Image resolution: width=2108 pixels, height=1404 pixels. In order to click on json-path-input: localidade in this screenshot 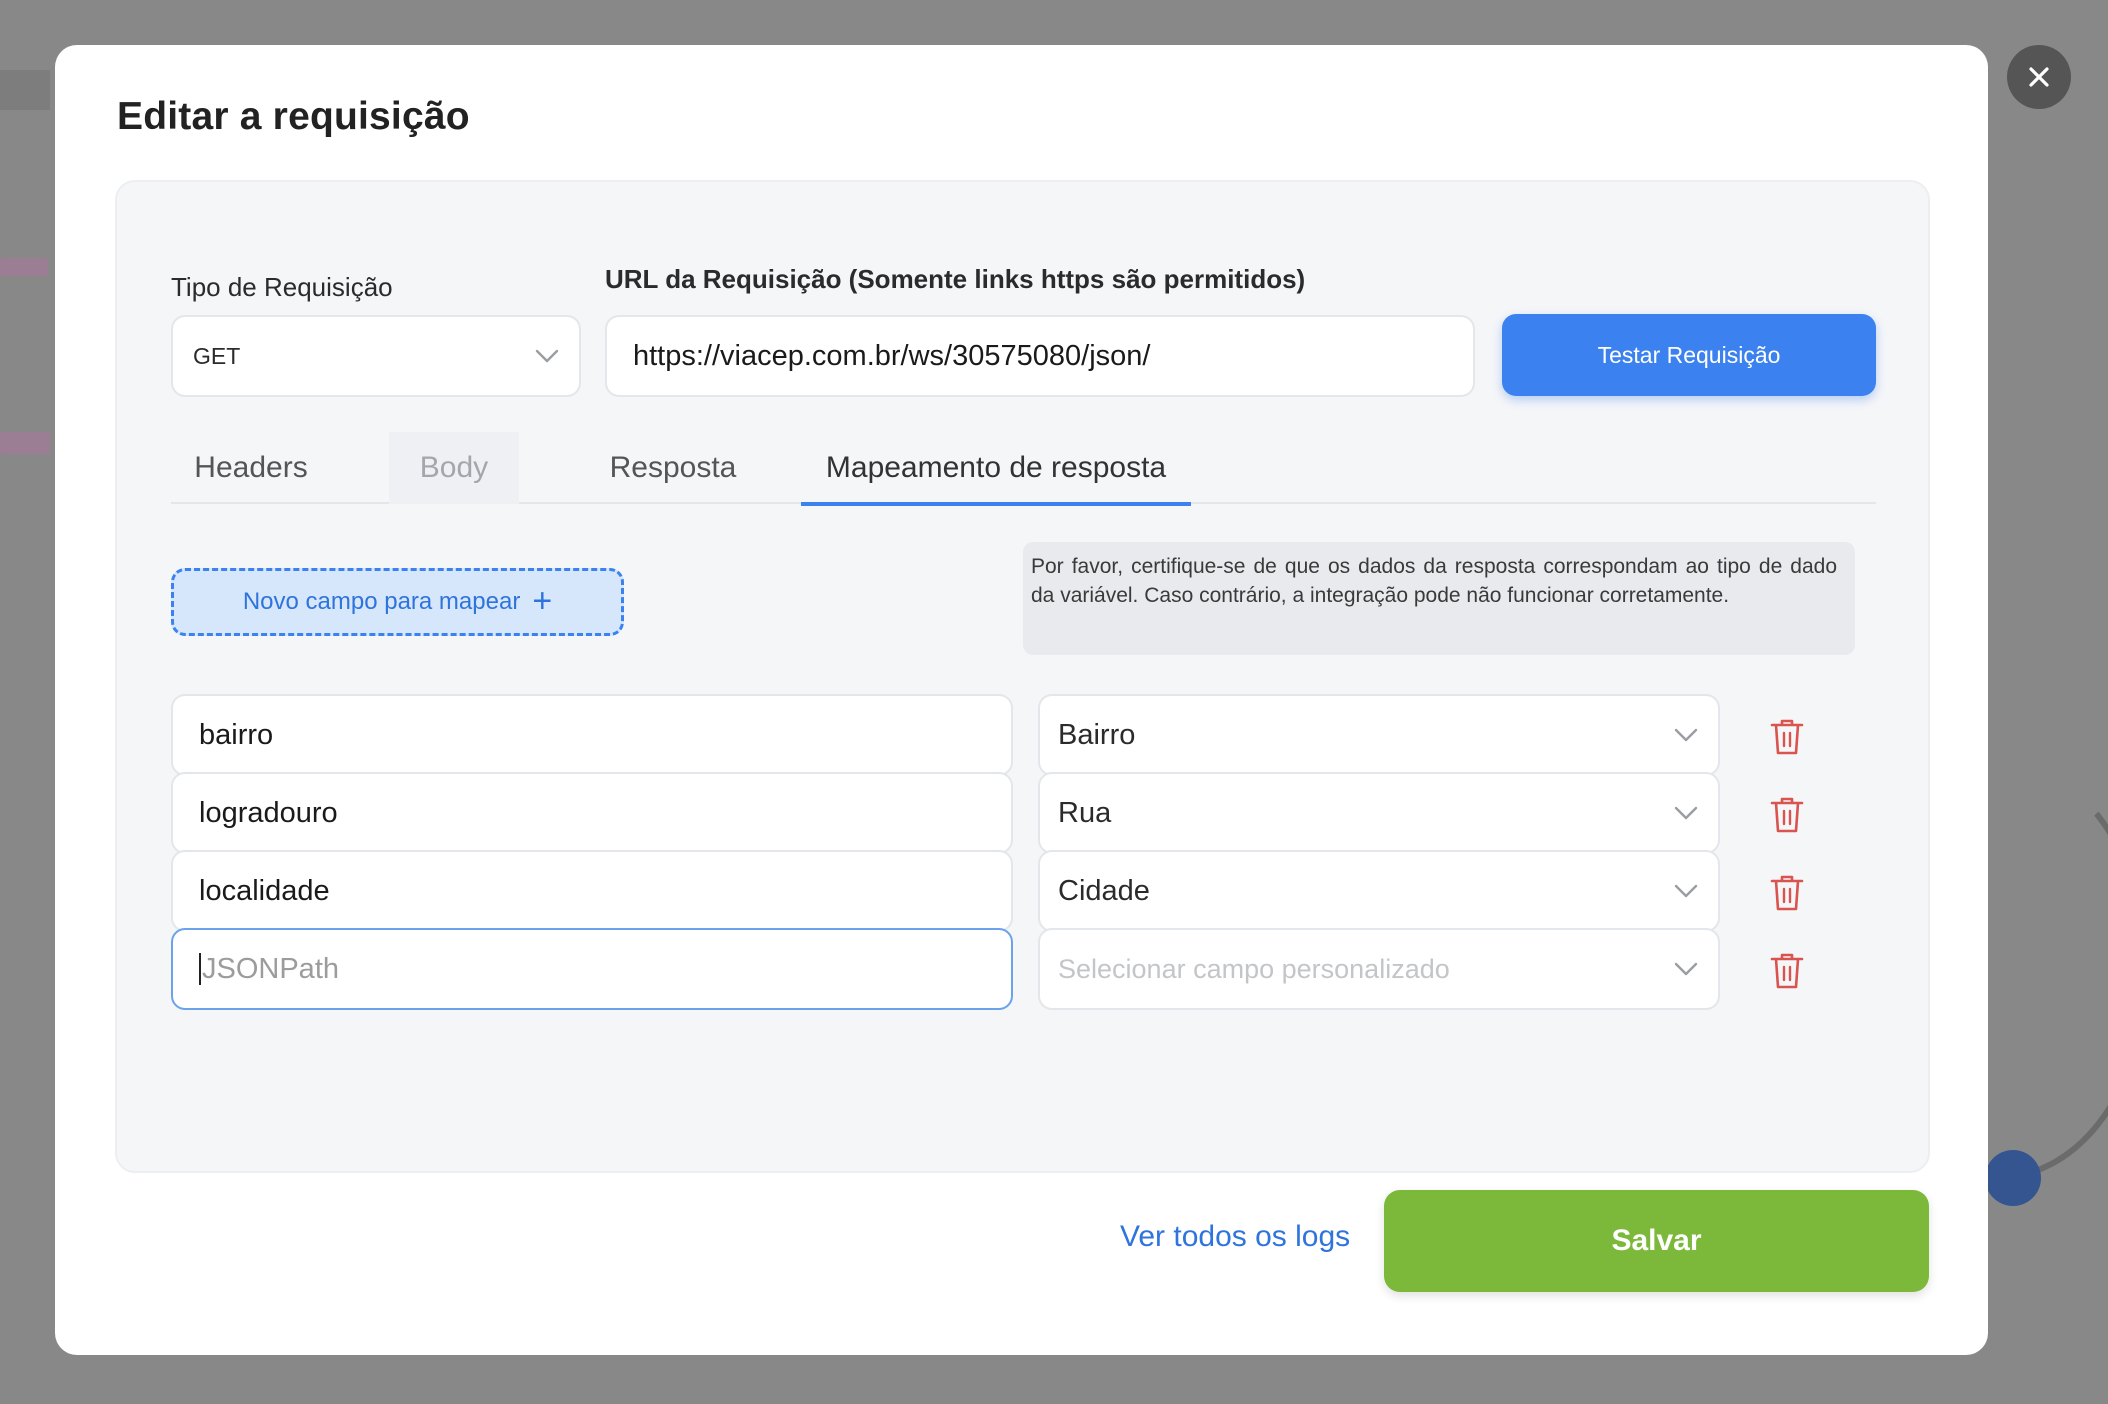, I will do `click(592, 891)`.